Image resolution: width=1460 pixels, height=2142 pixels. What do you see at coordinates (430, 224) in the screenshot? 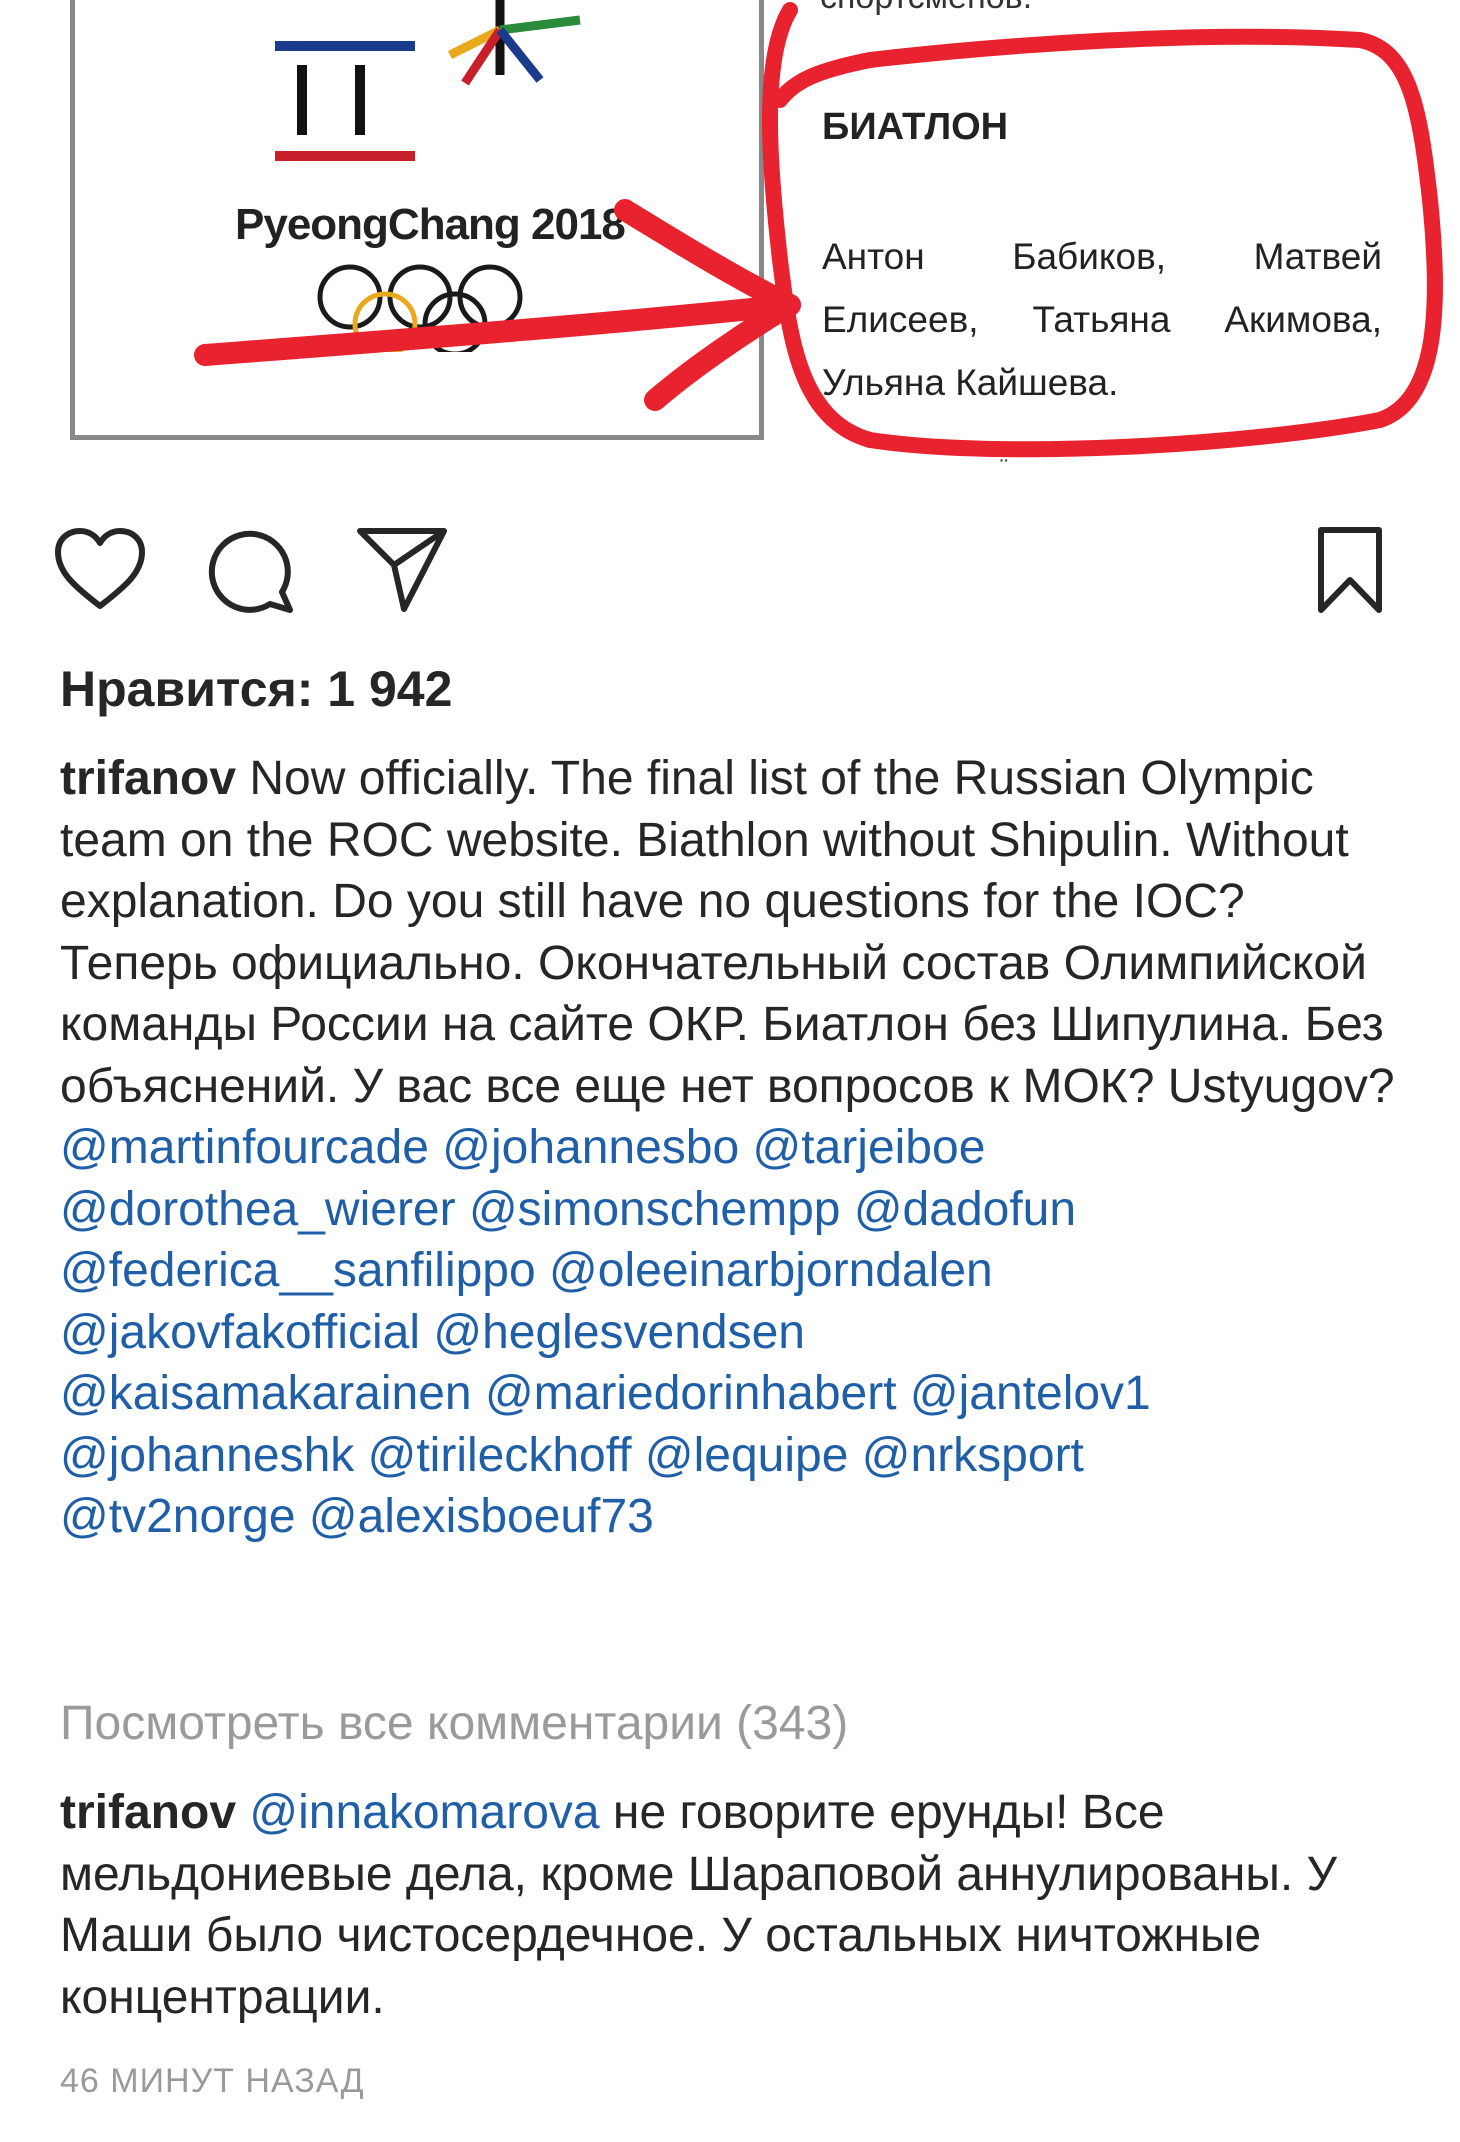
I see `logo-text: PyeongChang 2018` at bounding box center [430, 224].